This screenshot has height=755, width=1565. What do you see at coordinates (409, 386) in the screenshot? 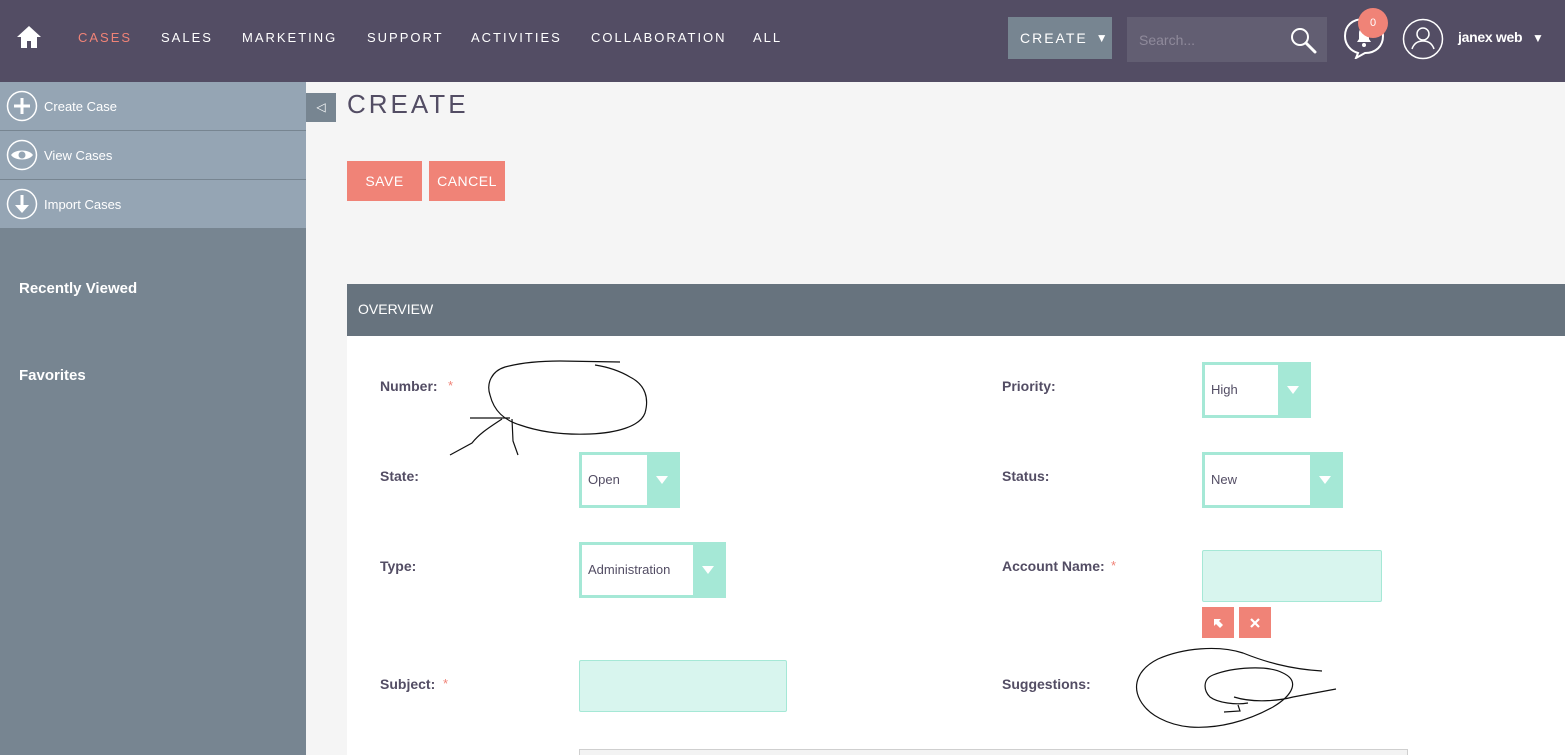
I see `number-label: Number:` at bounding box center [409, 386].